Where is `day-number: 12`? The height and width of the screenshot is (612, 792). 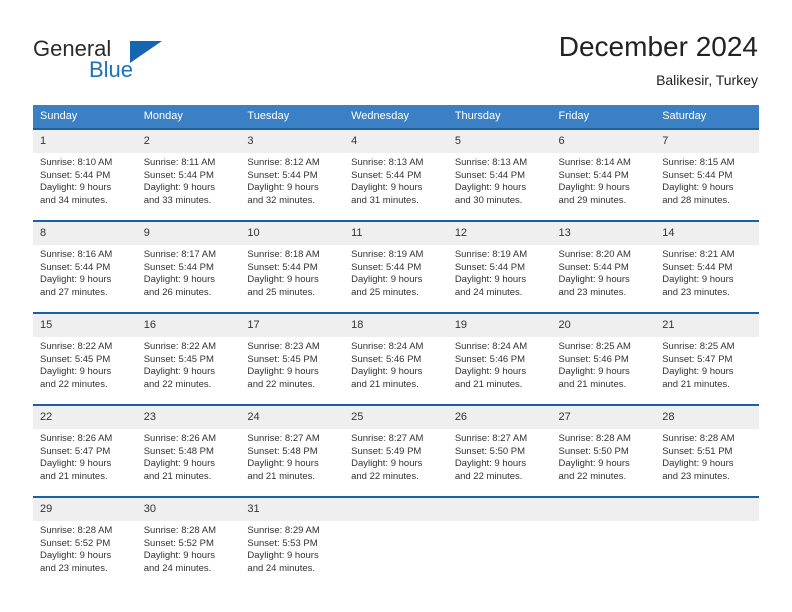
day-number: 12 is located at coordinates (499, 233).